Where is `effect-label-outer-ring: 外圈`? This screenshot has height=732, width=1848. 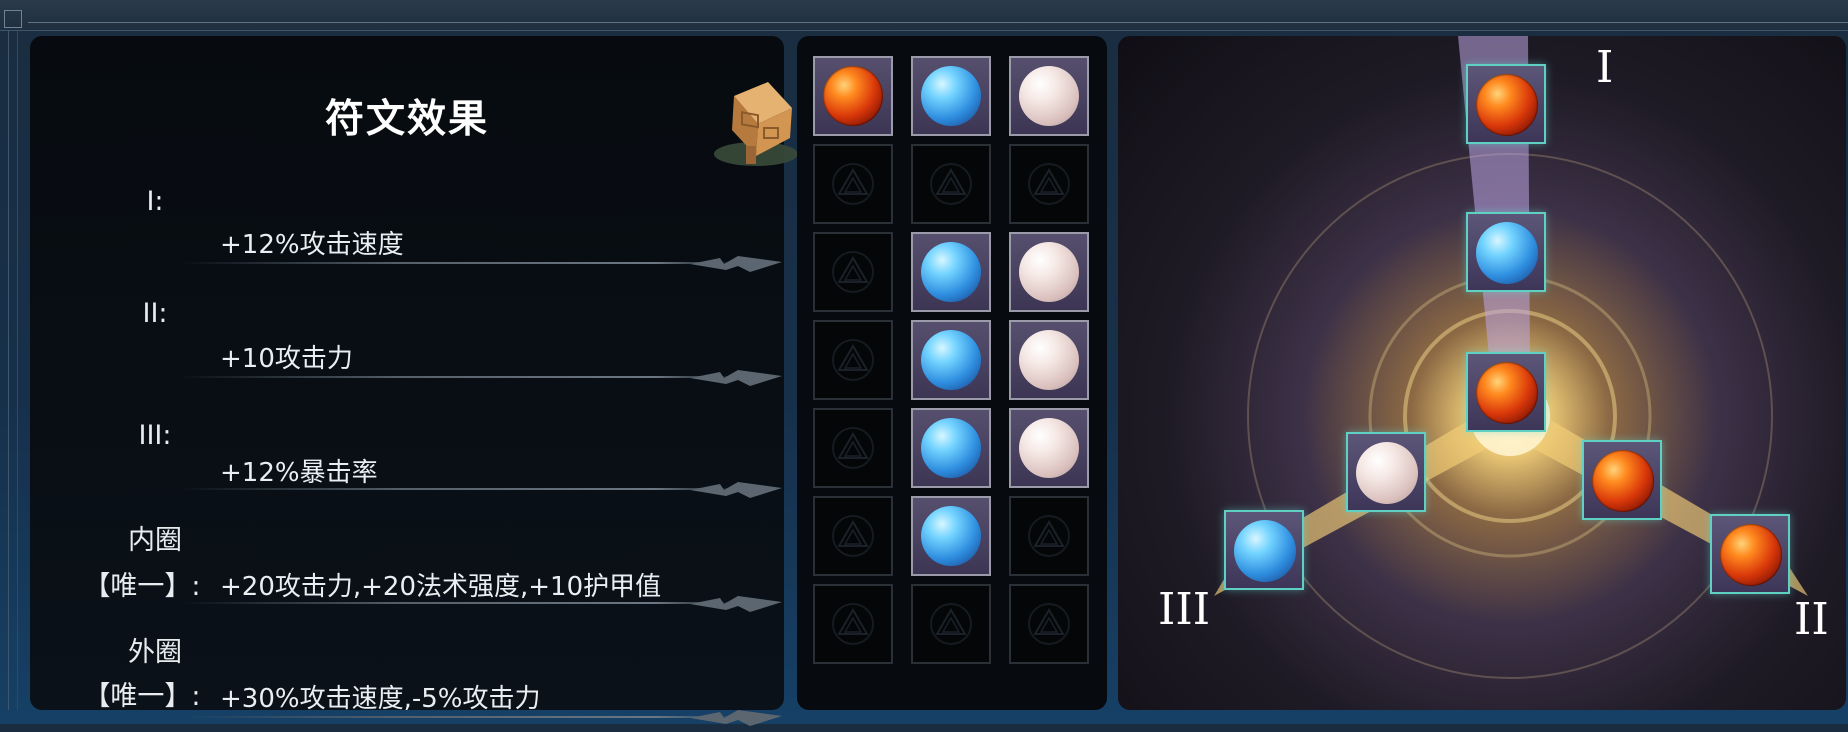
effect-label-outer-ring: 外圈 is located at coordinates (155, 652).